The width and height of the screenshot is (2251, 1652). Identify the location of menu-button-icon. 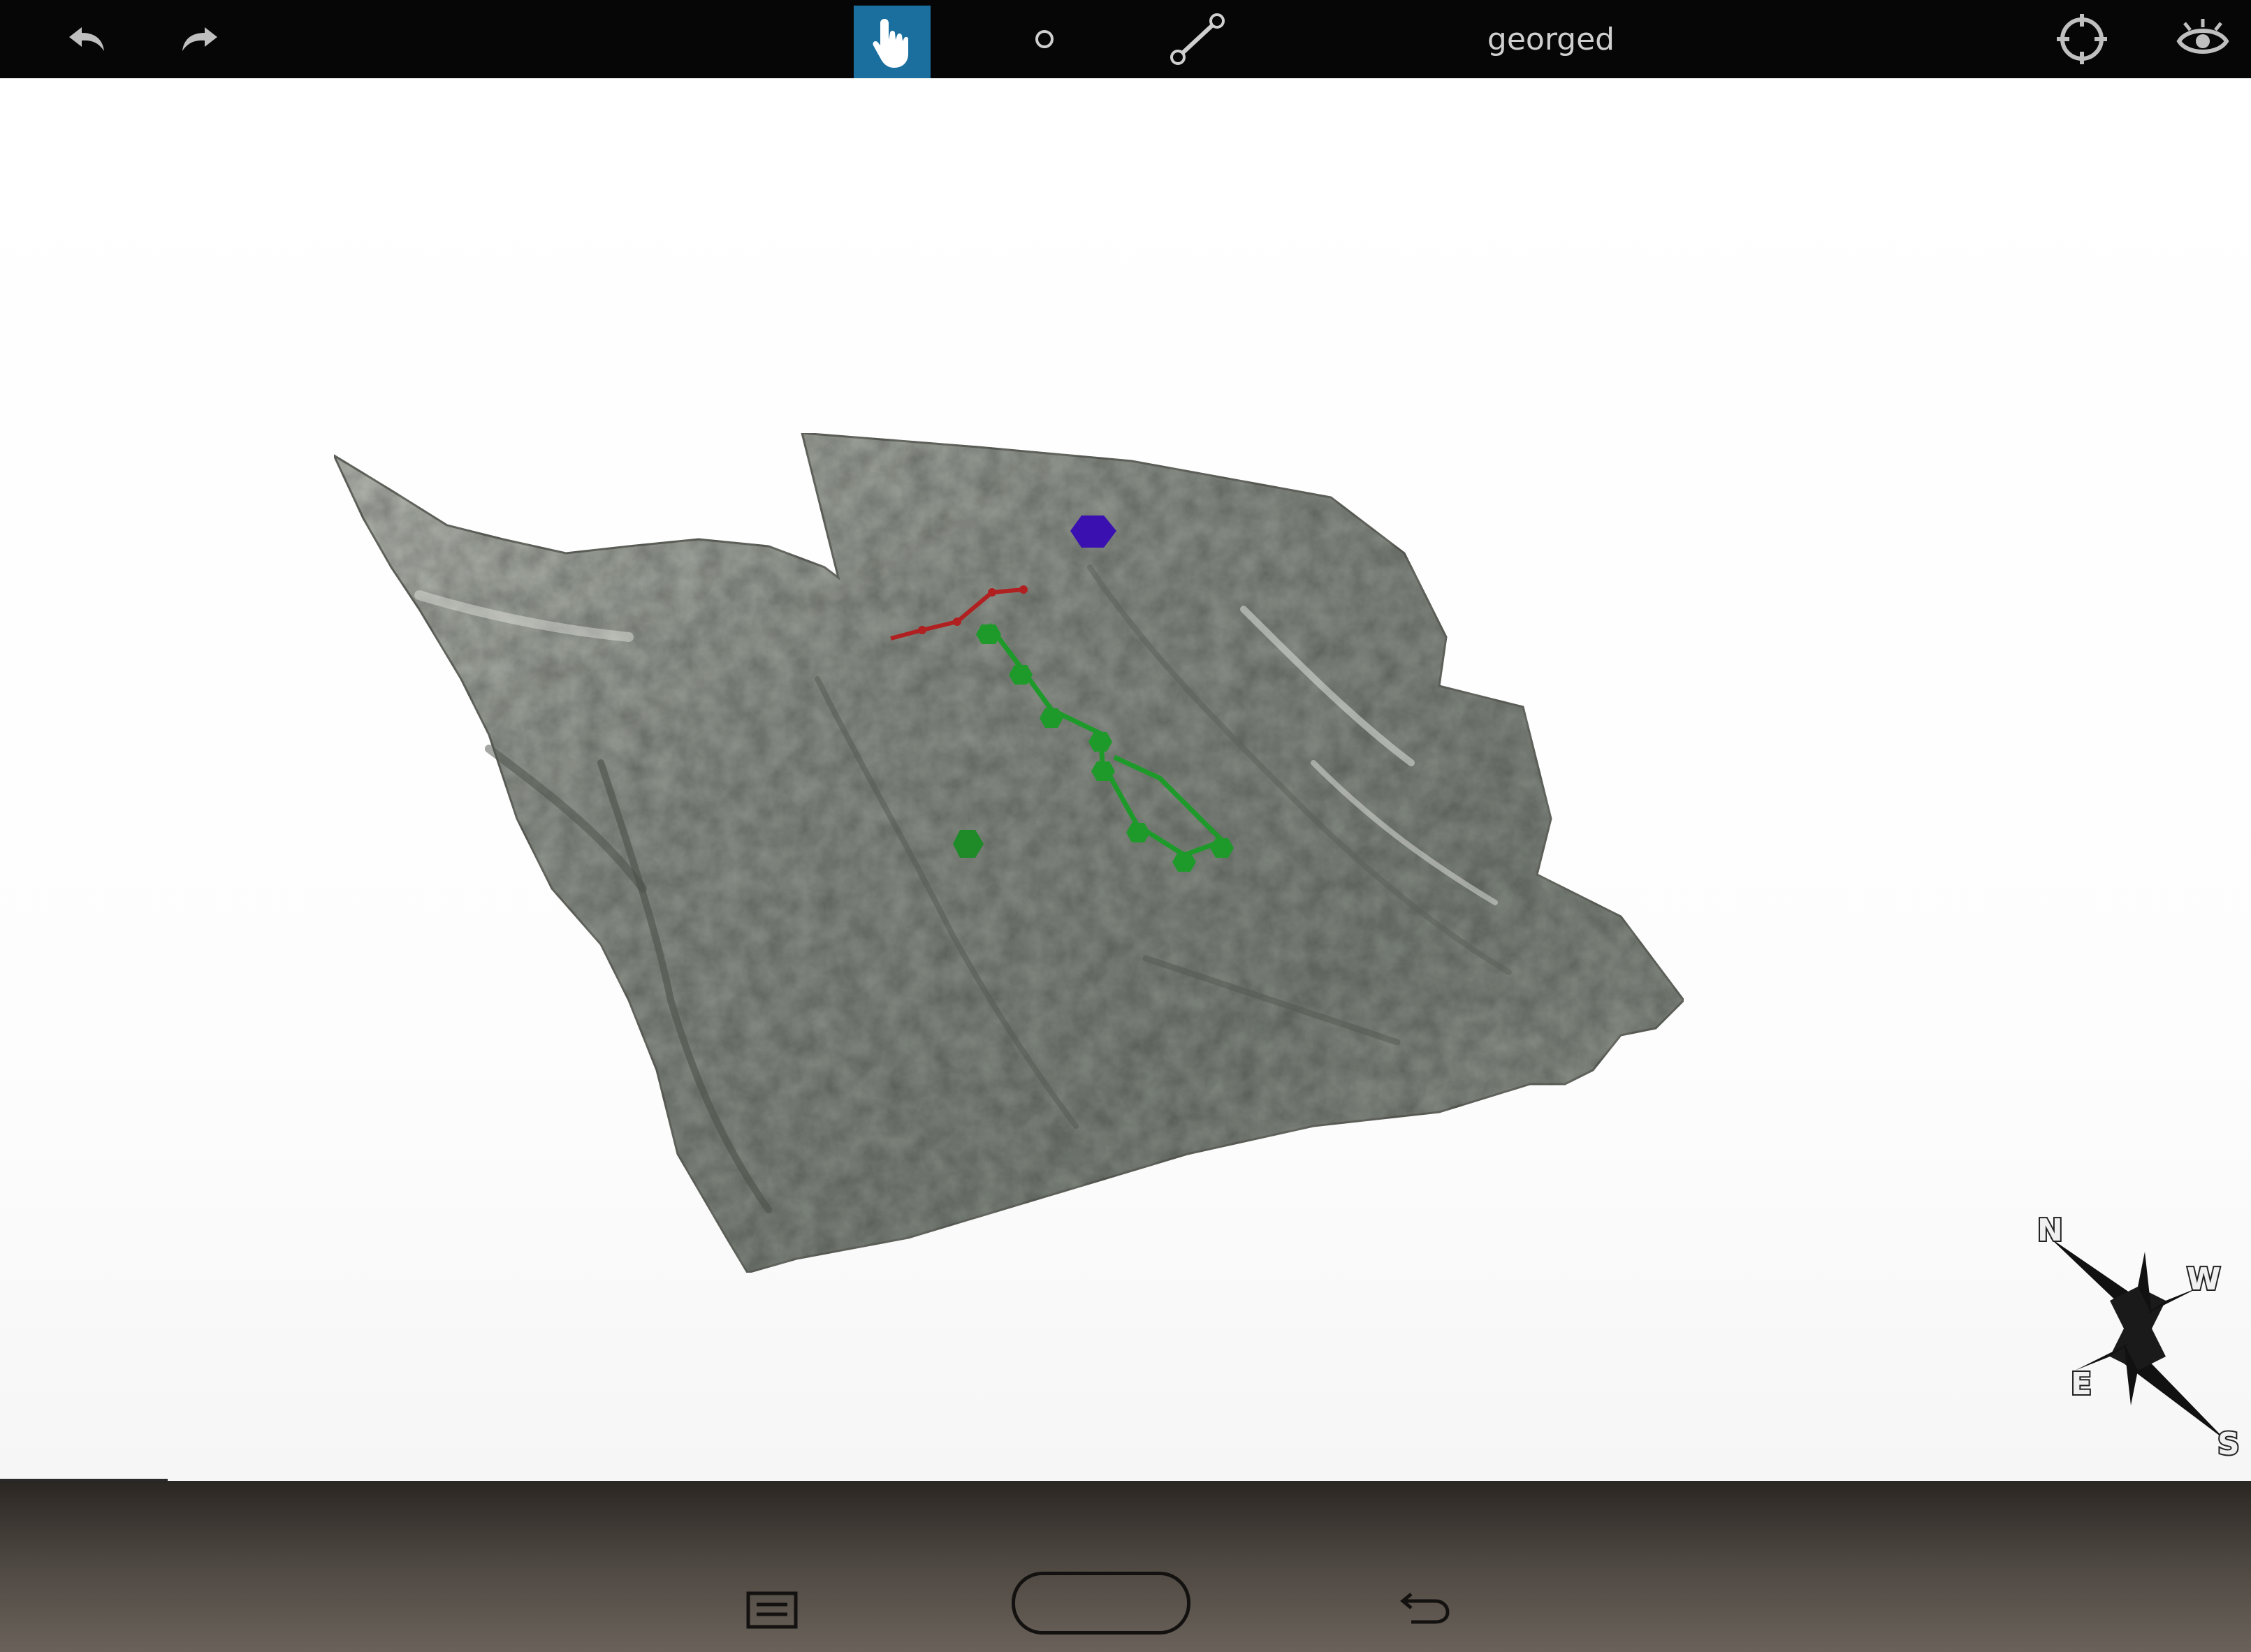
(772, 1610).